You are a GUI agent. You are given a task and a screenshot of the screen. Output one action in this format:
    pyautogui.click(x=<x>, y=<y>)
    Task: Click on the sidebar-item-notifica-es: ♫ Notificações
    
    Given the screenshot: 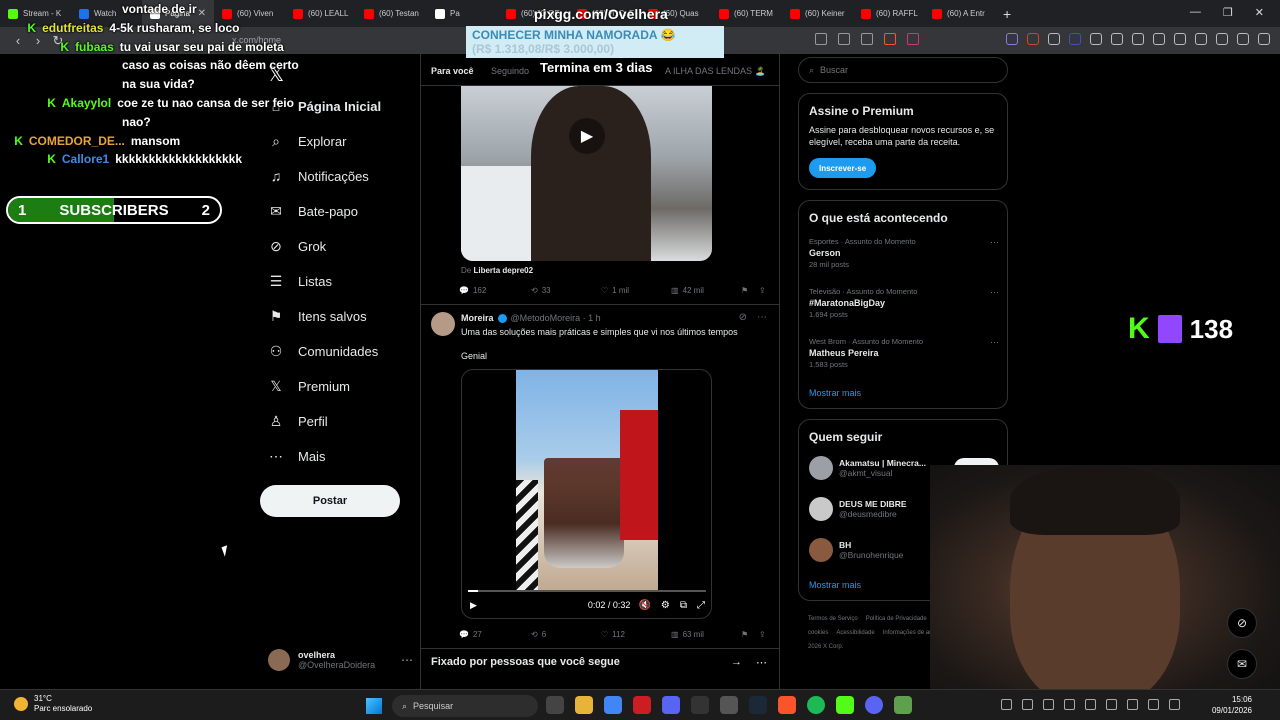 What is the action you would take?
    pyautogui.click(x=318, y=176)
    